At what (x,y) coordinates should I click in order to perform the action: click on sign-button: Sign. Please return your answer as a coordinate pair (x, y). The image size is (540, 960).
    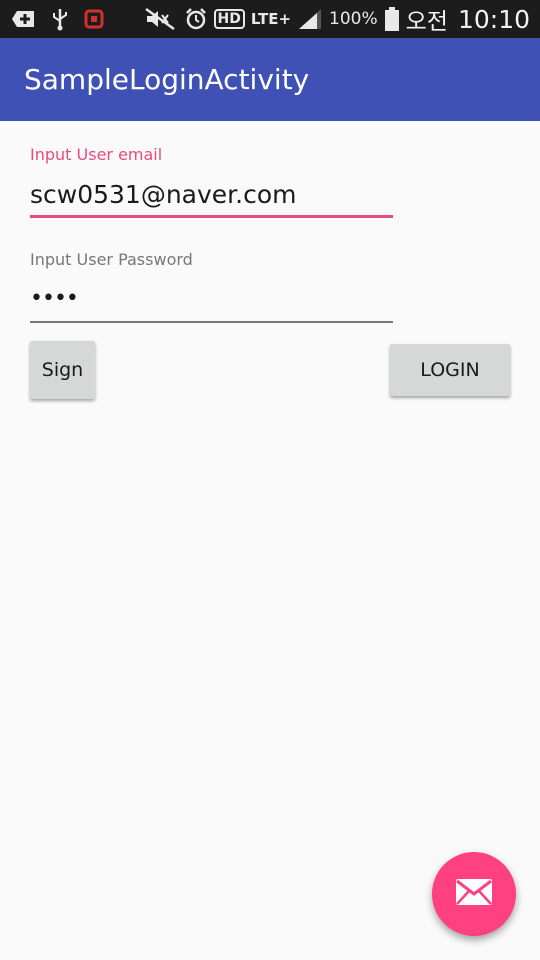
    Looking at the image, I should click on (62, 370).